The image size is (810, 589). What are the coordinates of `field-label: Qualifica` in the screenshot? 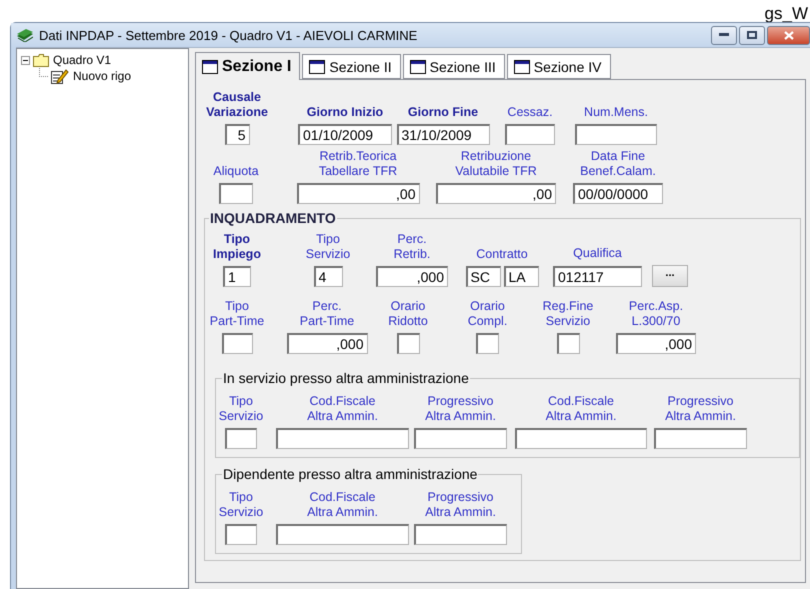 It's located at (597, 253).